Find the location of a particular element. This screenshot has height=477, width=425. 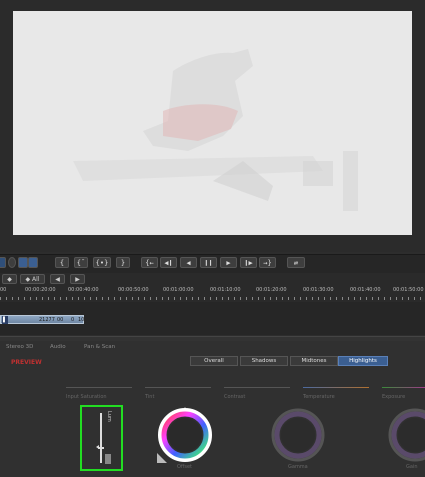

tint-label: Tint is located at coordinates (150, 397).